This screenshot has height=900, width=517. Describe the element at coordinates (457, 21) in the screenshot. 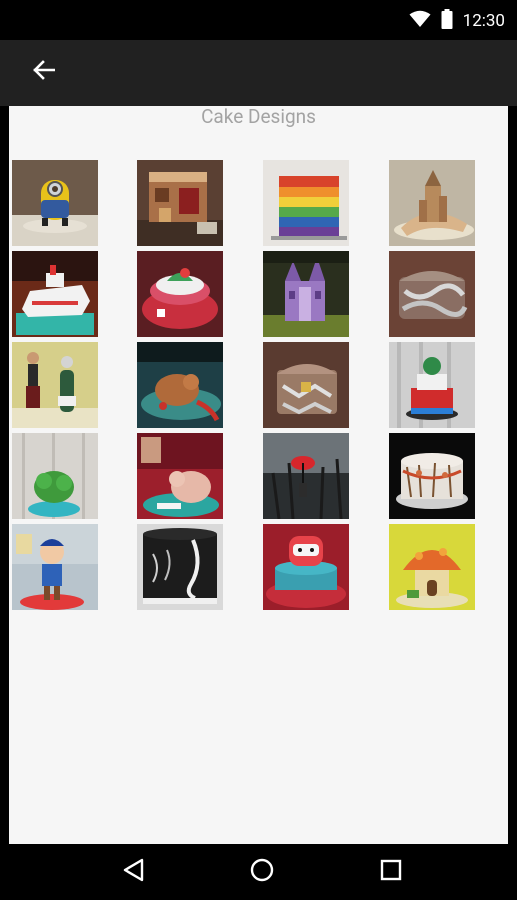

I see `status-icons: 12:30` at that location.